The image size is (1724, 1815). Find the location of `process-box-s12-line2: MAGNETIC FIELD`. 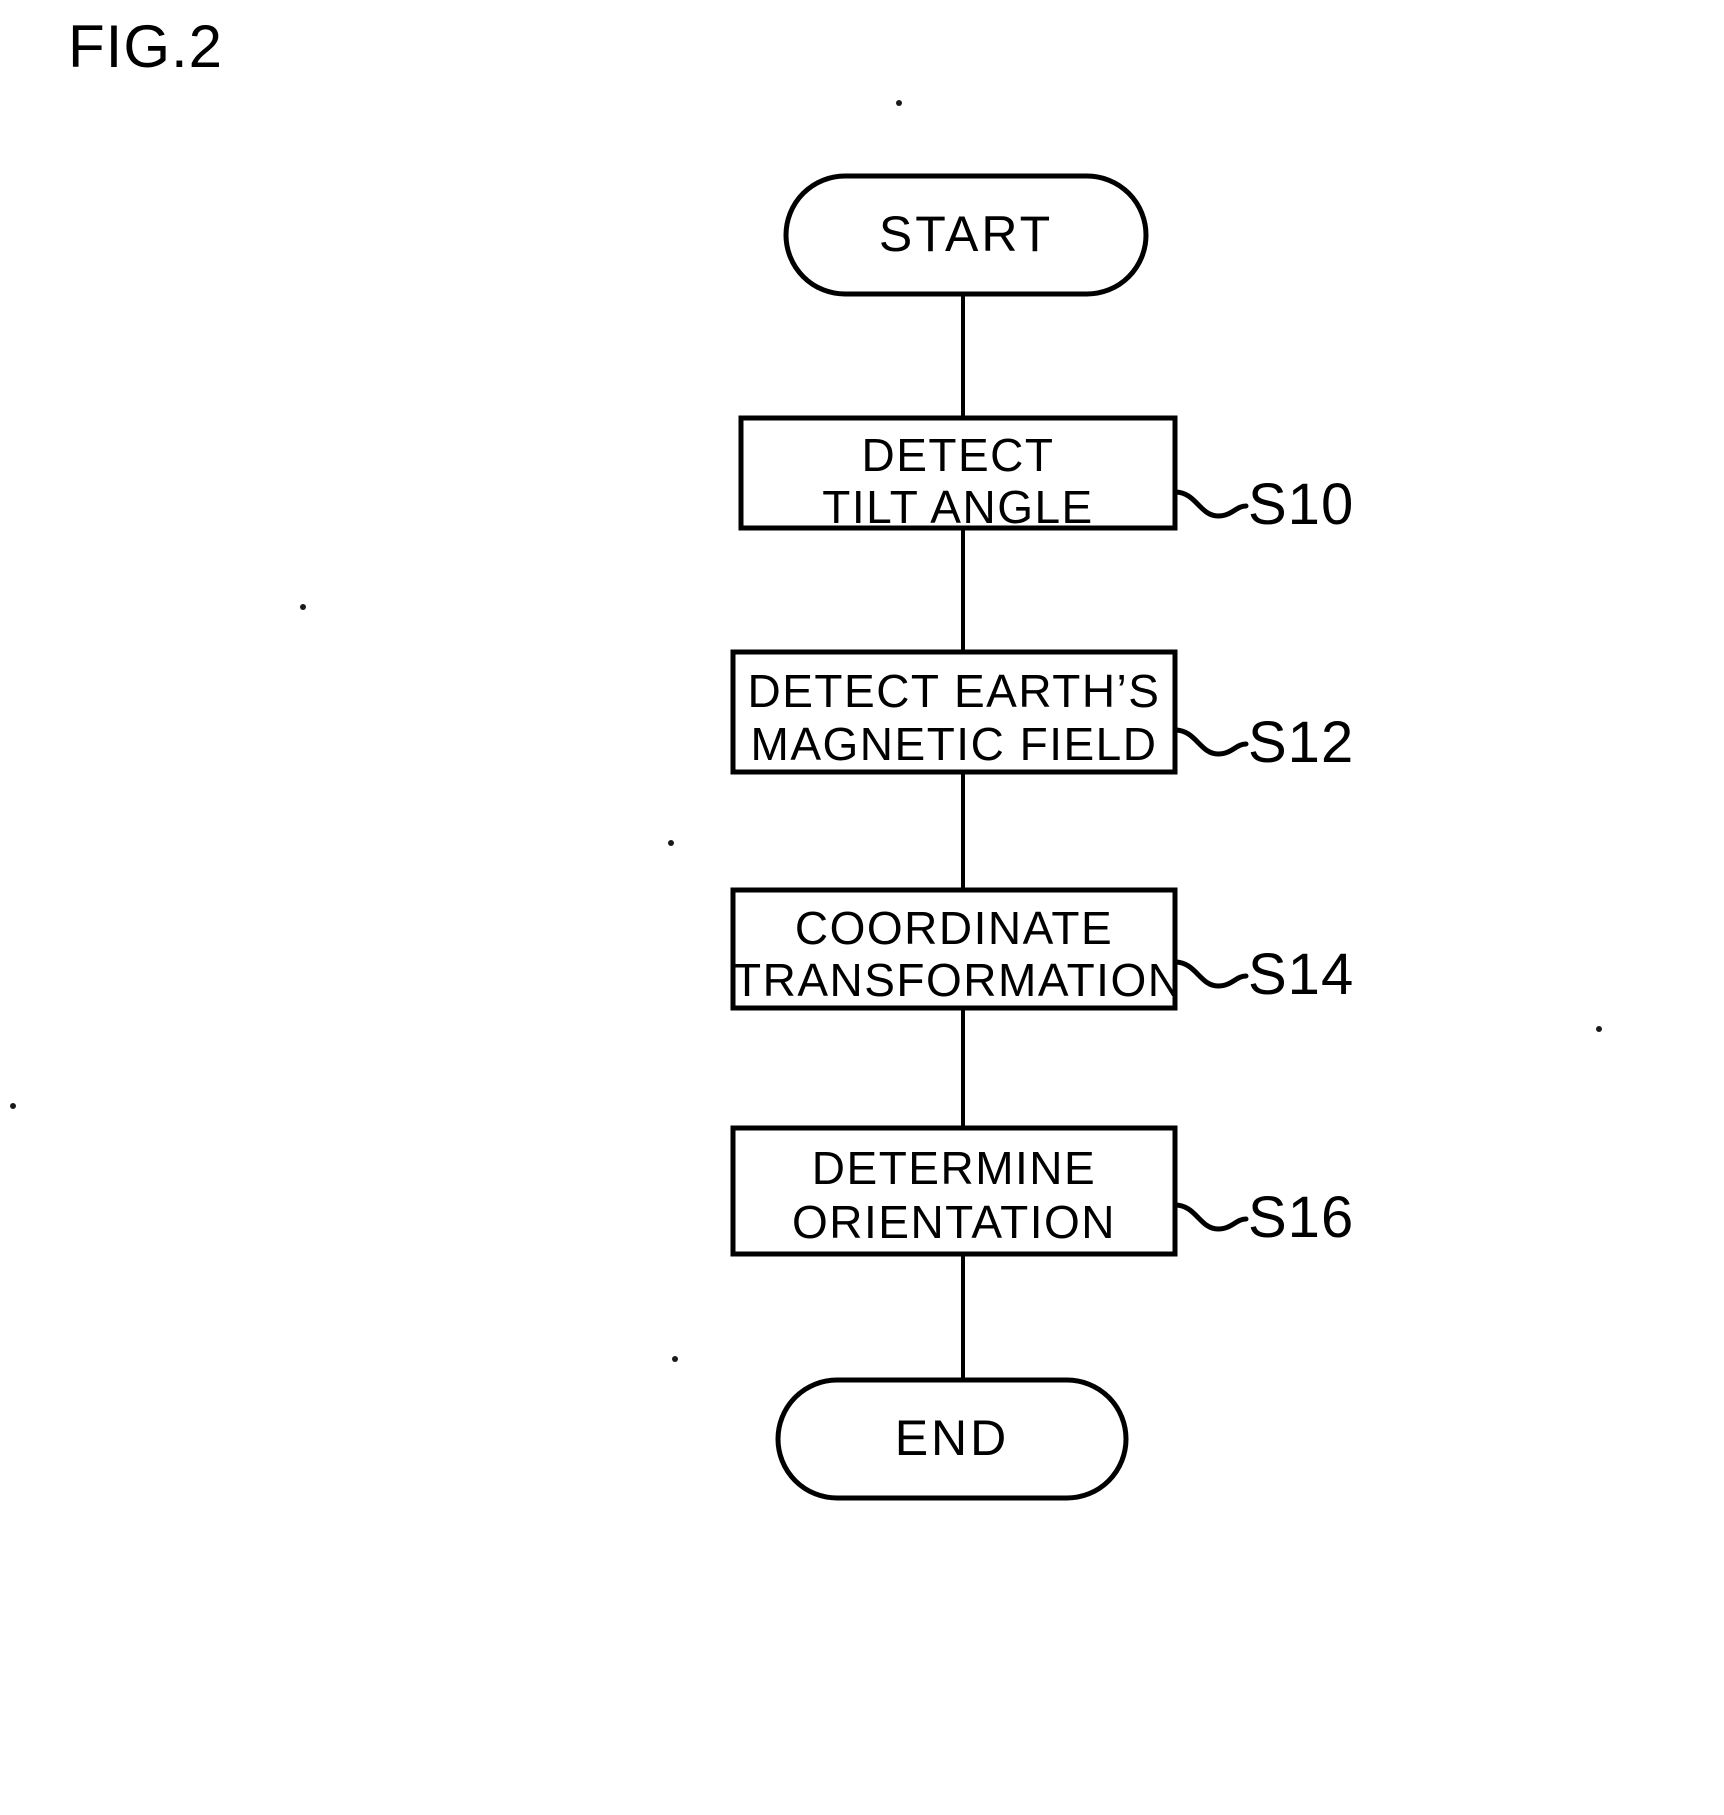

process-box-s12-line2: MAGNETIC FIELD is located at coordinates (954, 744).